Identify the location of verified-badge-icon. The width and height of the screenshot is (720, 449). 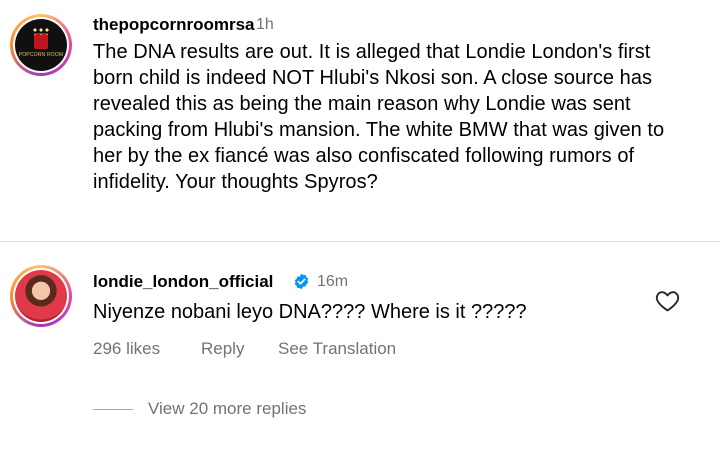
(301, 281).